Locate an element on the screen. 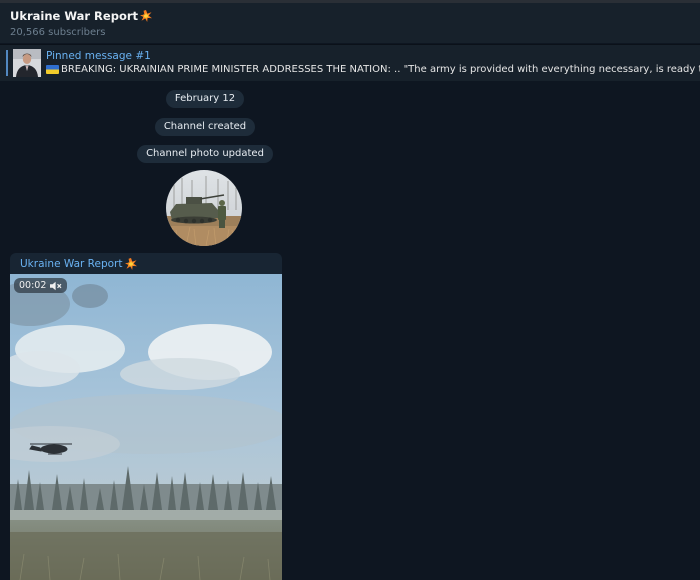 Image resolution: width=700 pixels, height=580 pixels. pinned-thumbnail is located at coordinates (27, 63).